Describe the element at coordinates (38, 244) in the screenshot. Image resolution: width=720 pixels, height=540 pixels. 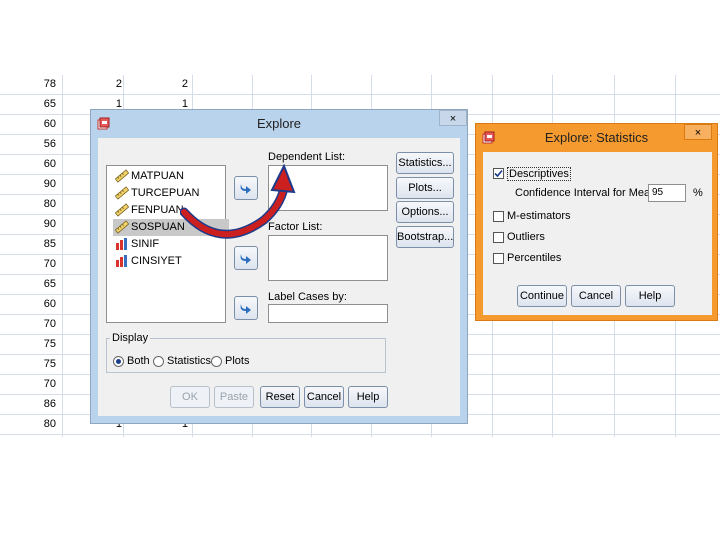
I see `table-cell: 85` at that location.